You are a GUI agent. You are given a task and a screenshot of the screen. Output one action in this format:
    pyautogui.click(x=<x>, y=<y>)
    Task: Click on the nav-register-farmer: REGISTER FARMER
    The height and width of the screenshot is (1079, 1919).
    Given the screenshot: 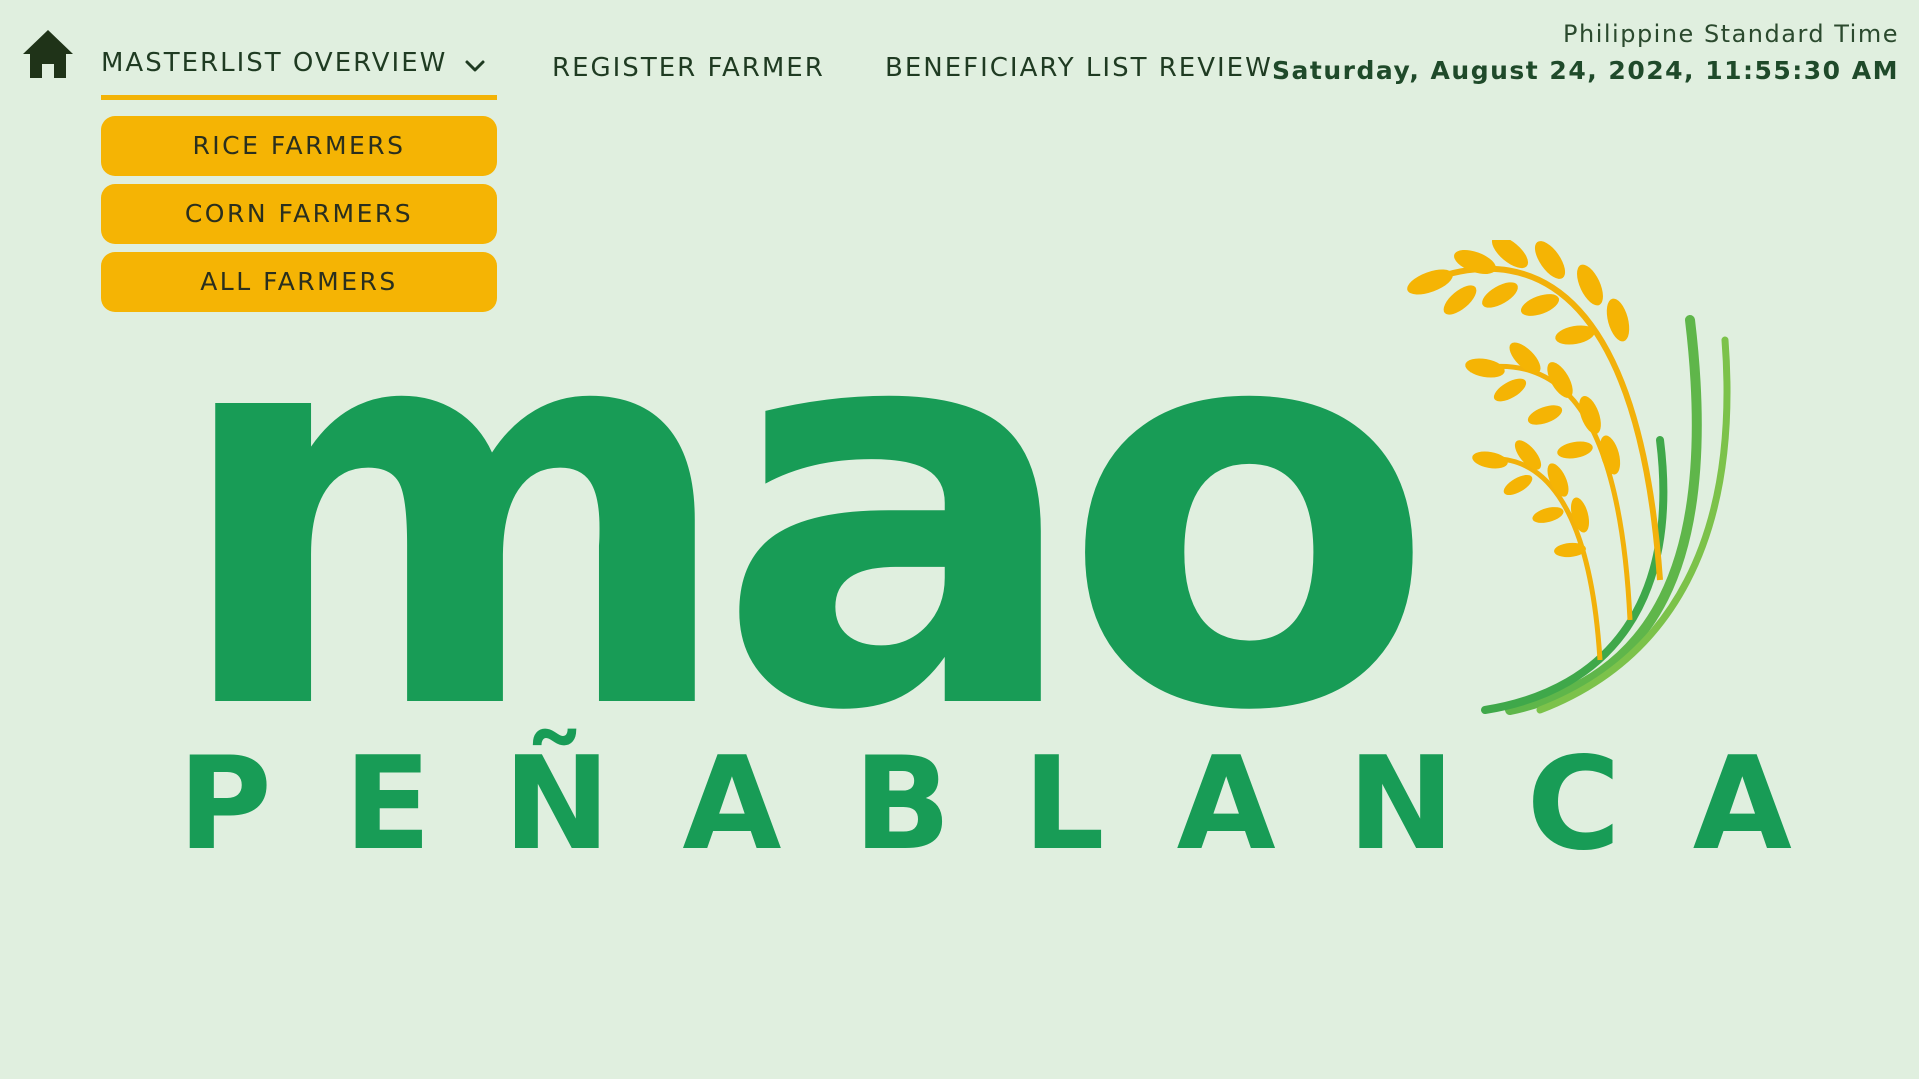 What is the action you would take?
    pyautogui.click(x=688, y=68)
    